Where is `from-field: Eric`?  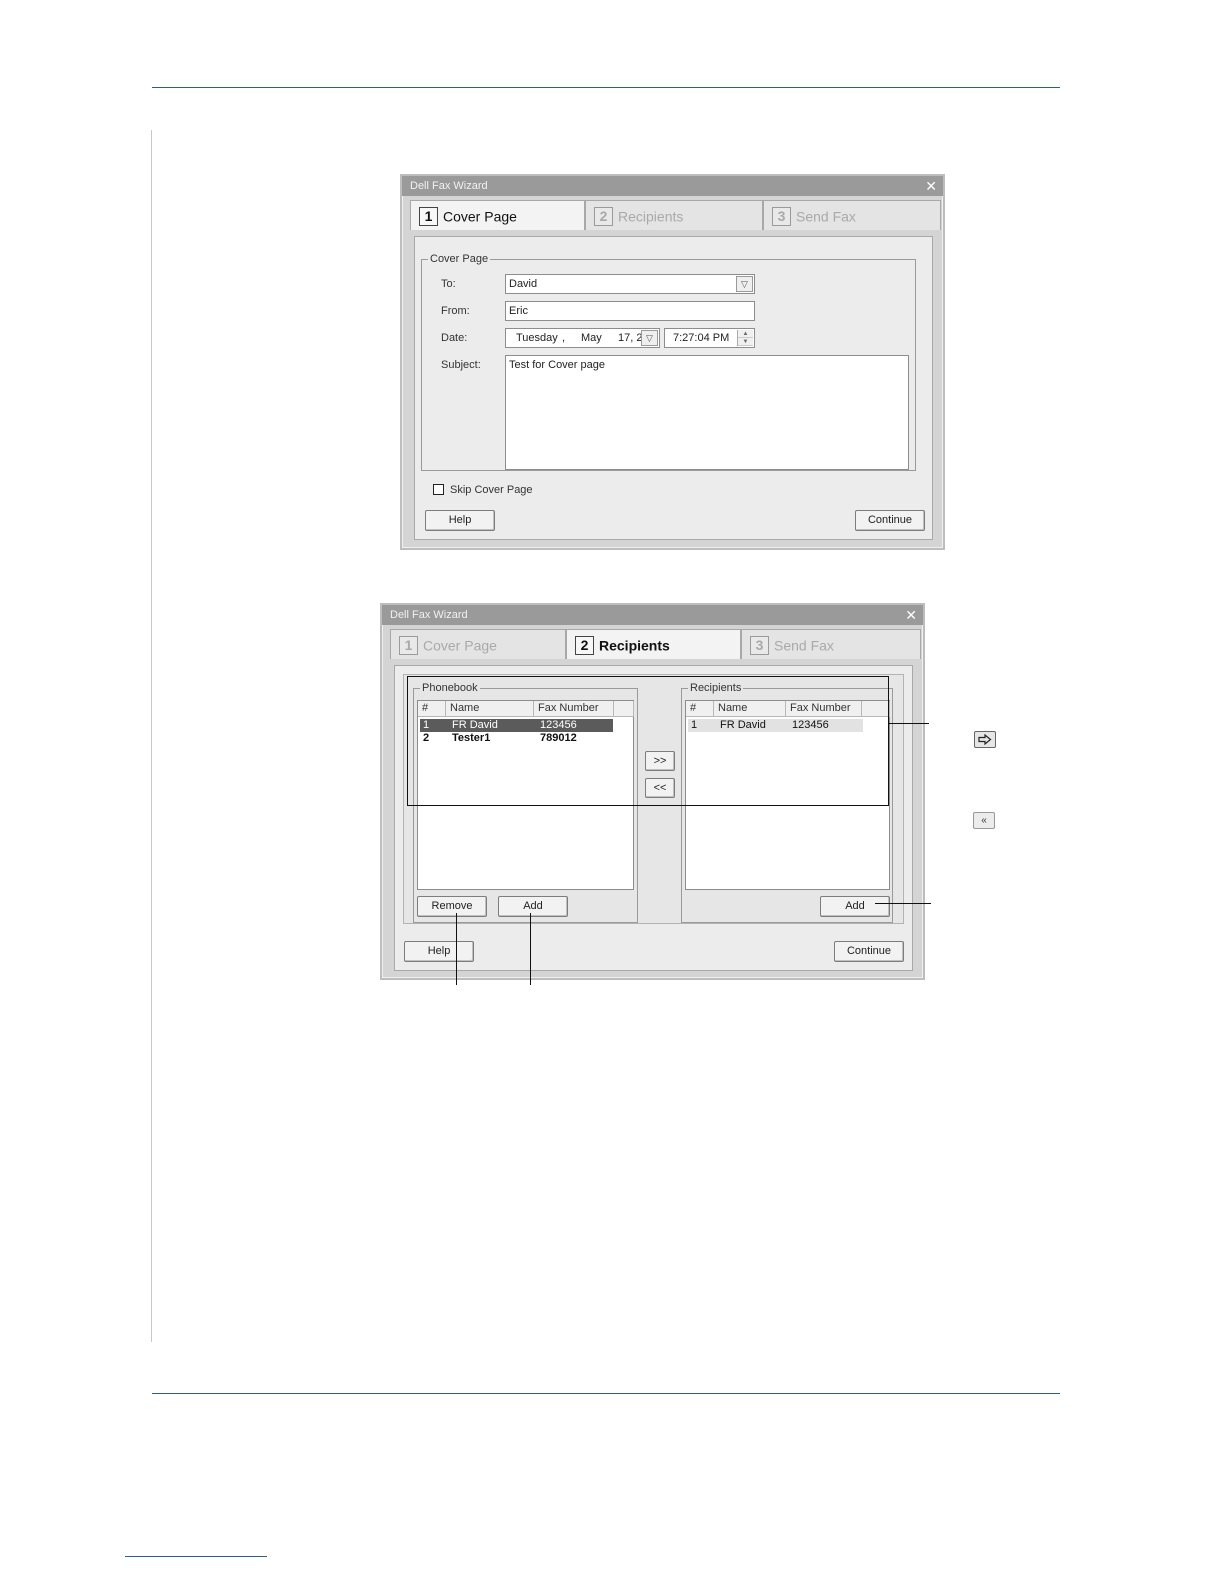 from-field: Eric is located at coordinates (630, 311).